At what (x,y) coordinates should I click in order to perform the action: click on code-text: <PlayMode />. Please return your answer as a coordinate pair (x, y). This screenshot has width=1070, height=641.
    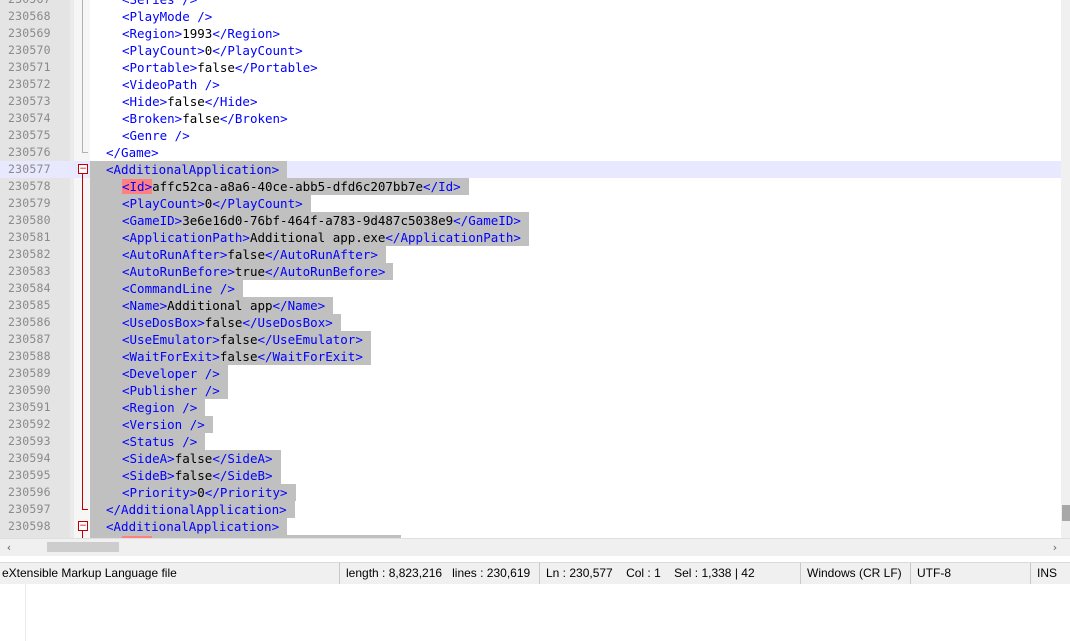
    Looking at the image, I should click on (155, 16).